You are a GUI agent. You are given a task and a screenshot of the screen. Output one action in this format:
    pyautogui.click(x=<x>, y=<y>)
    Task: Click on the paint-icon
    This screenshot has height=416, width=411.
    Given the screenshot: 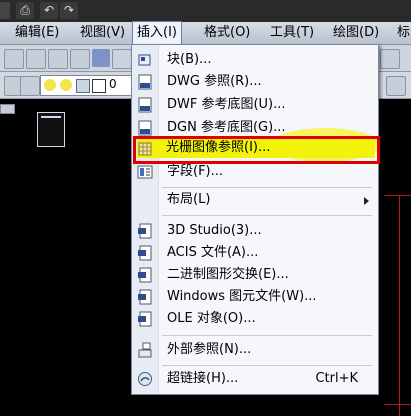 What is the action you would take?
    pyautogui.click(x=101, y=58)
    